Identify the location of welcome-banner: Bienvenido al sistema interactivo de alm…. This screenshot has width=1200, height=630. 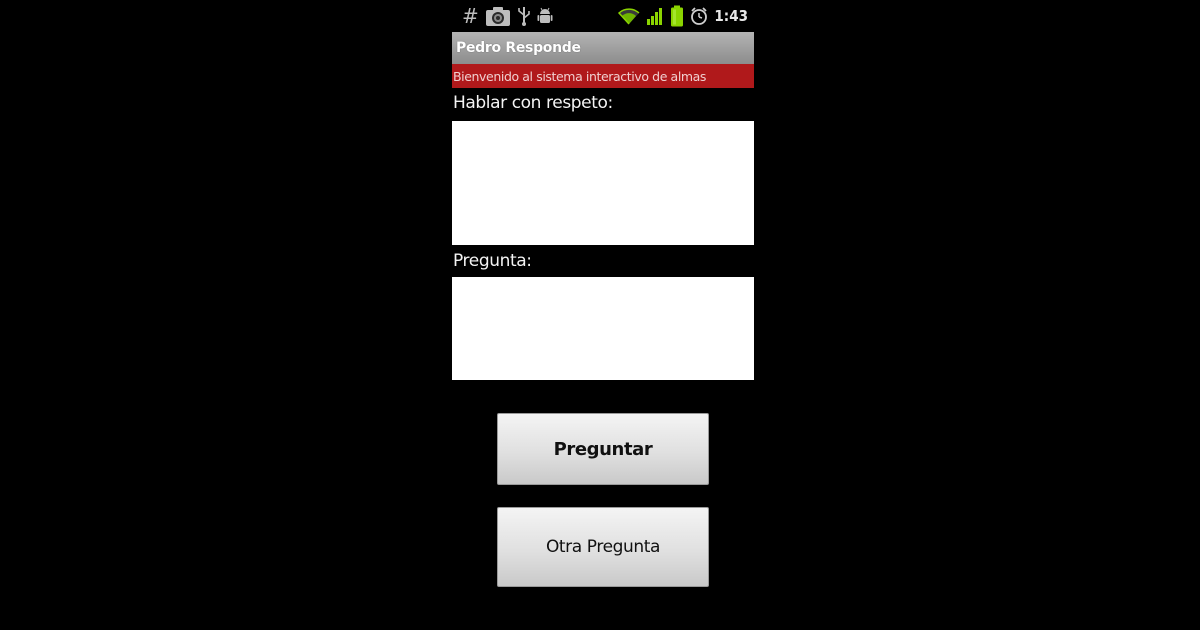
(603, 76).